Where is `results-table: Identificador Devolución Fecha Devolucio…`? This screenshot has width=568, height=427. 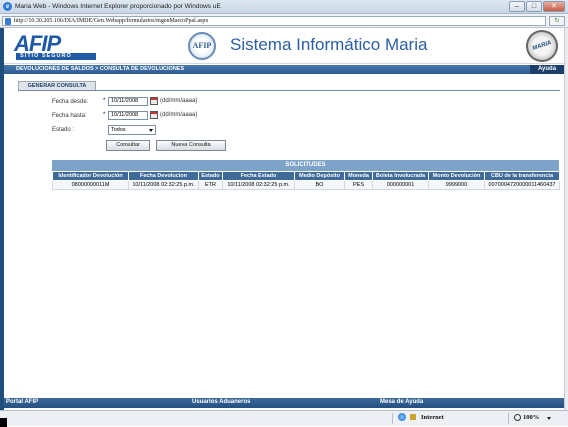 results-table: Identificador Devolución Fecha Devolucio… is located at coordinates (306, 180).